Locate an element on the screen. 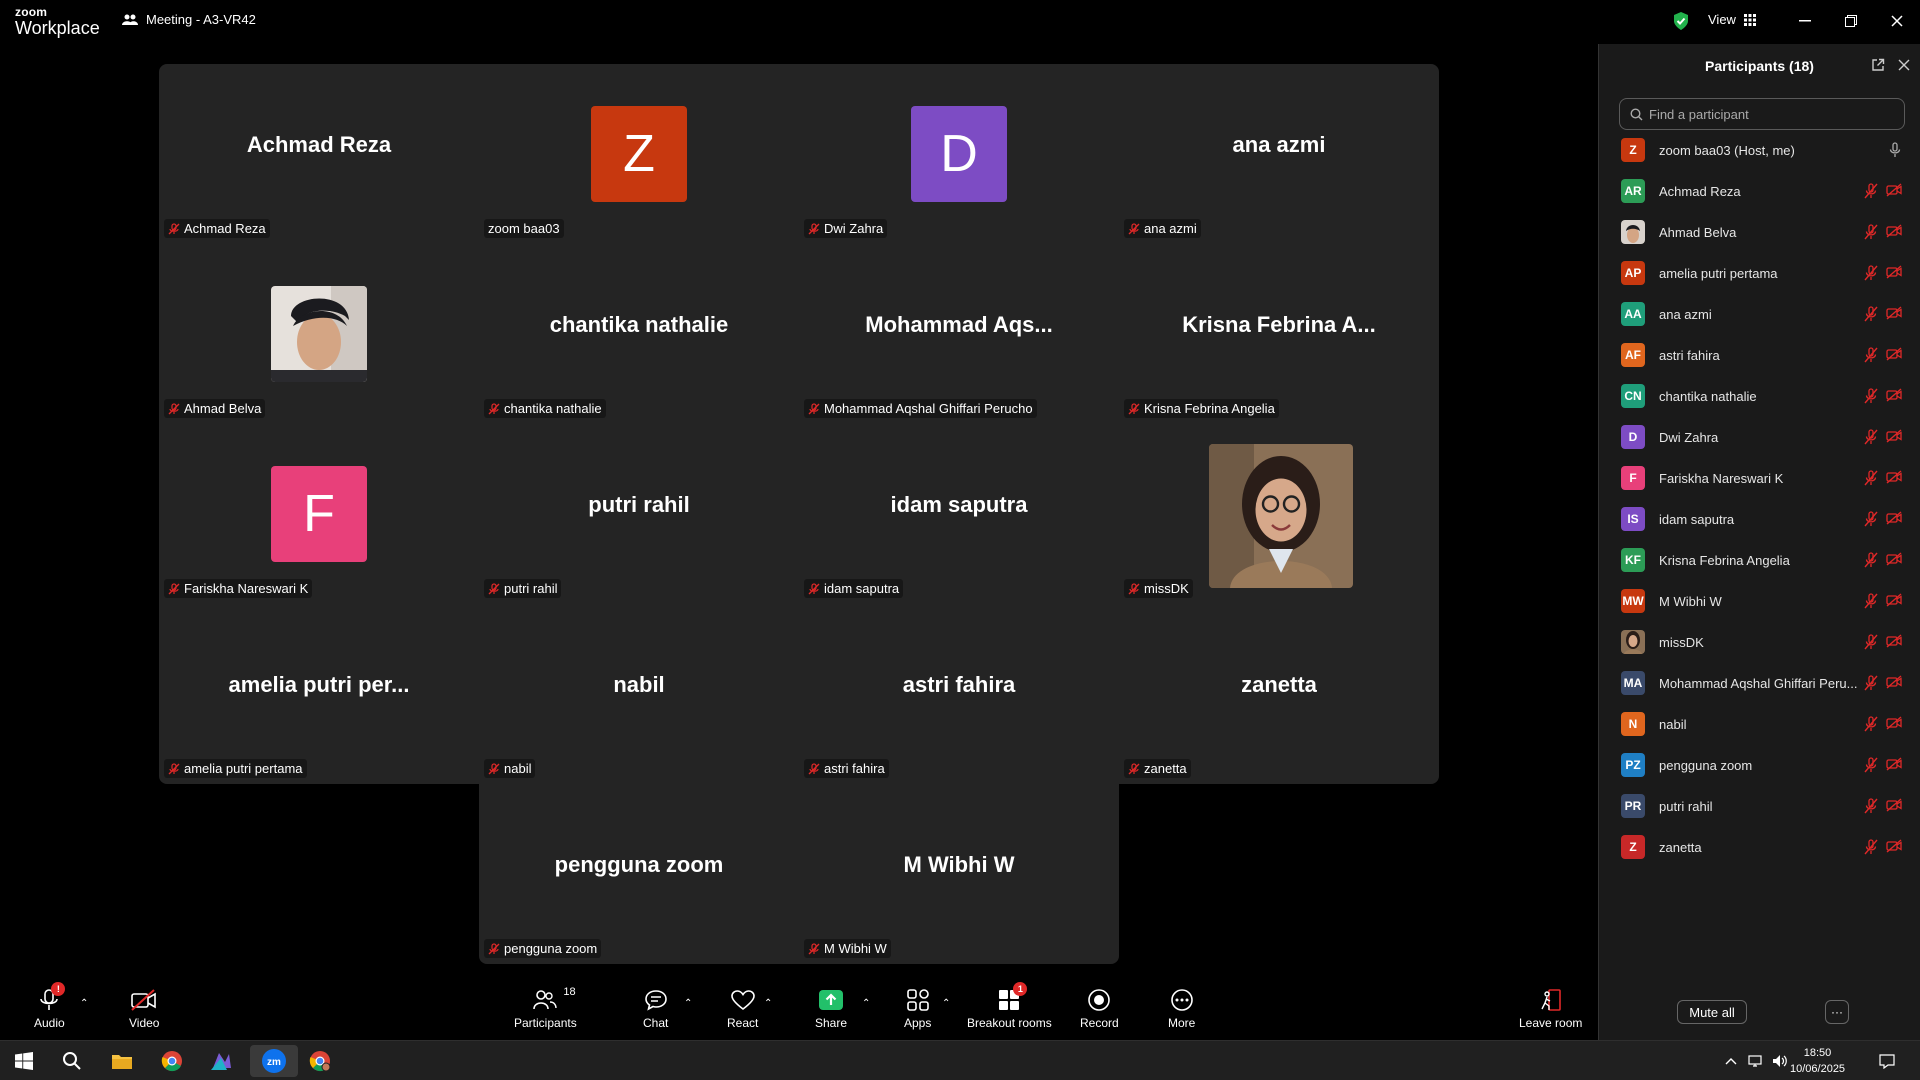 This screenshot has height=1080, width=1920. record-button: Record is located at coordinates (1099, 1009).